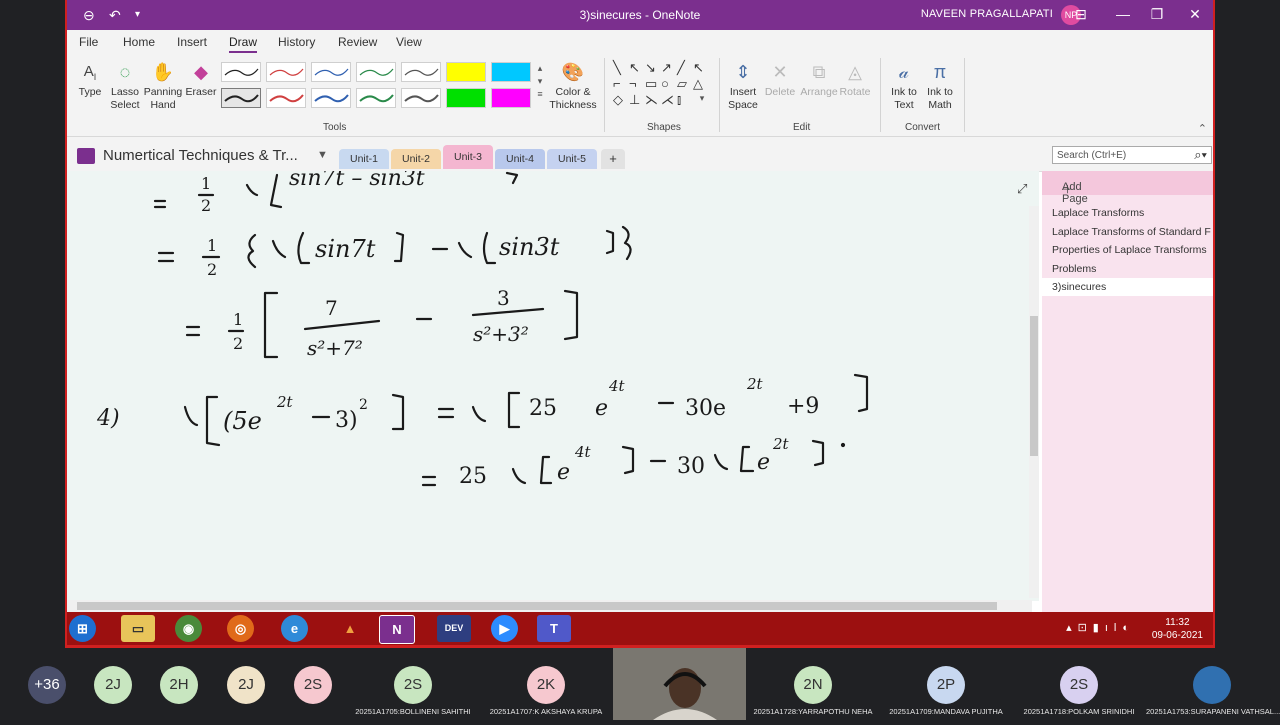 This screenshot has width=1280, height=725. Describe the element at coordinates (454, 628) in the screenshot. I see `dev-cpp-icon: DEV` at that location.